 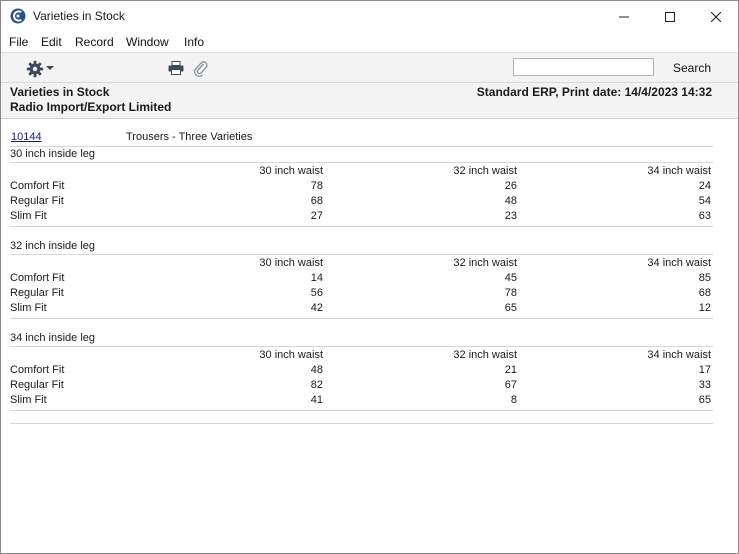 What do you see at coordinates (51, 42) in the screenshot?
I see `menu-edit: Edit` at bounding box center [51, 42].